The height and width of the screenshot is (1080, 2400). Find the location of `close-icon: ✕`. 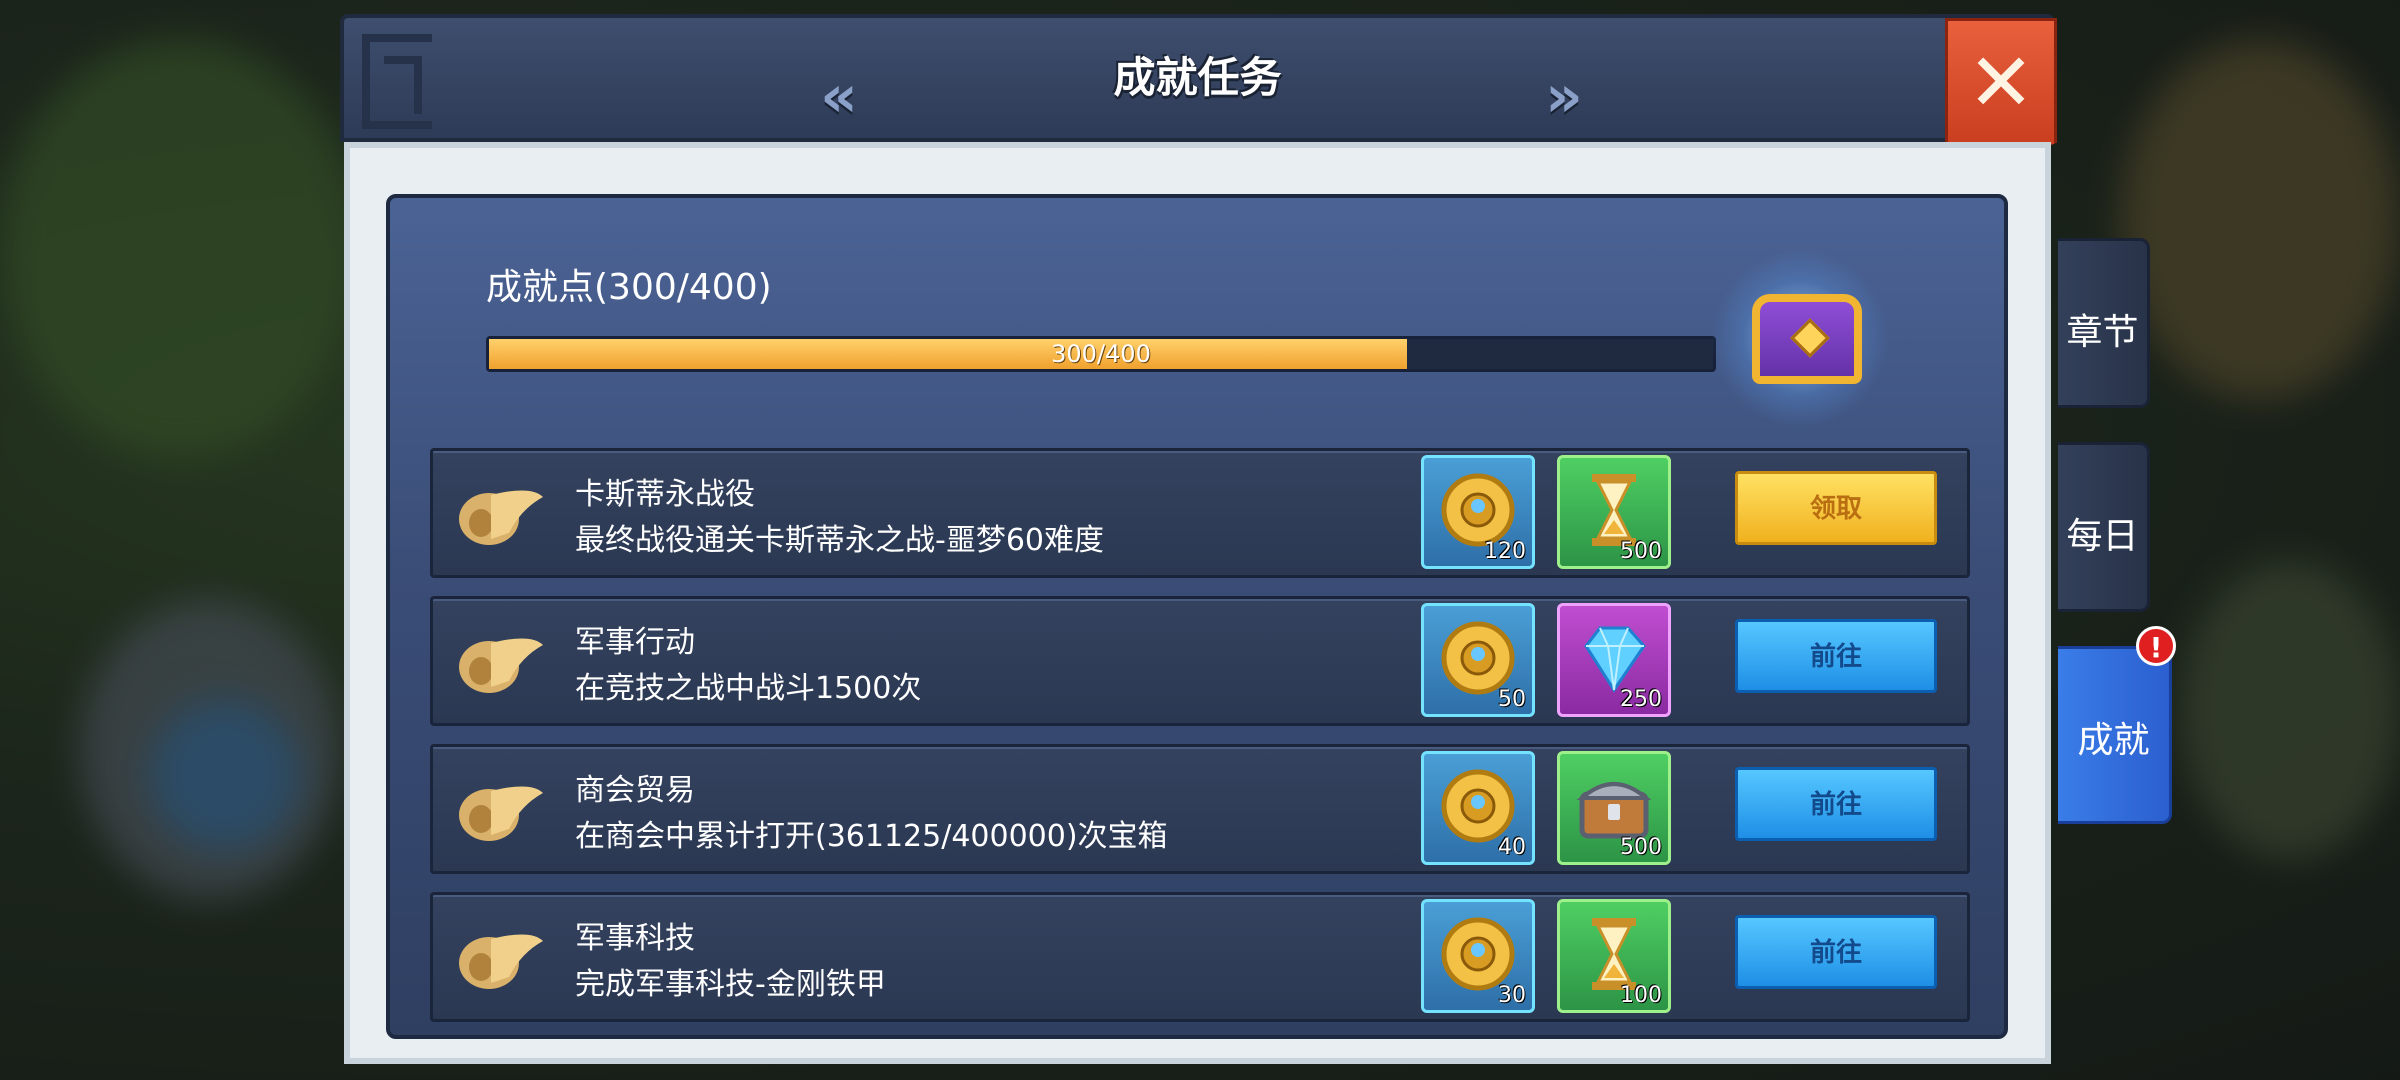

close-icon: ✕ is located at coordinates (2001, 82).